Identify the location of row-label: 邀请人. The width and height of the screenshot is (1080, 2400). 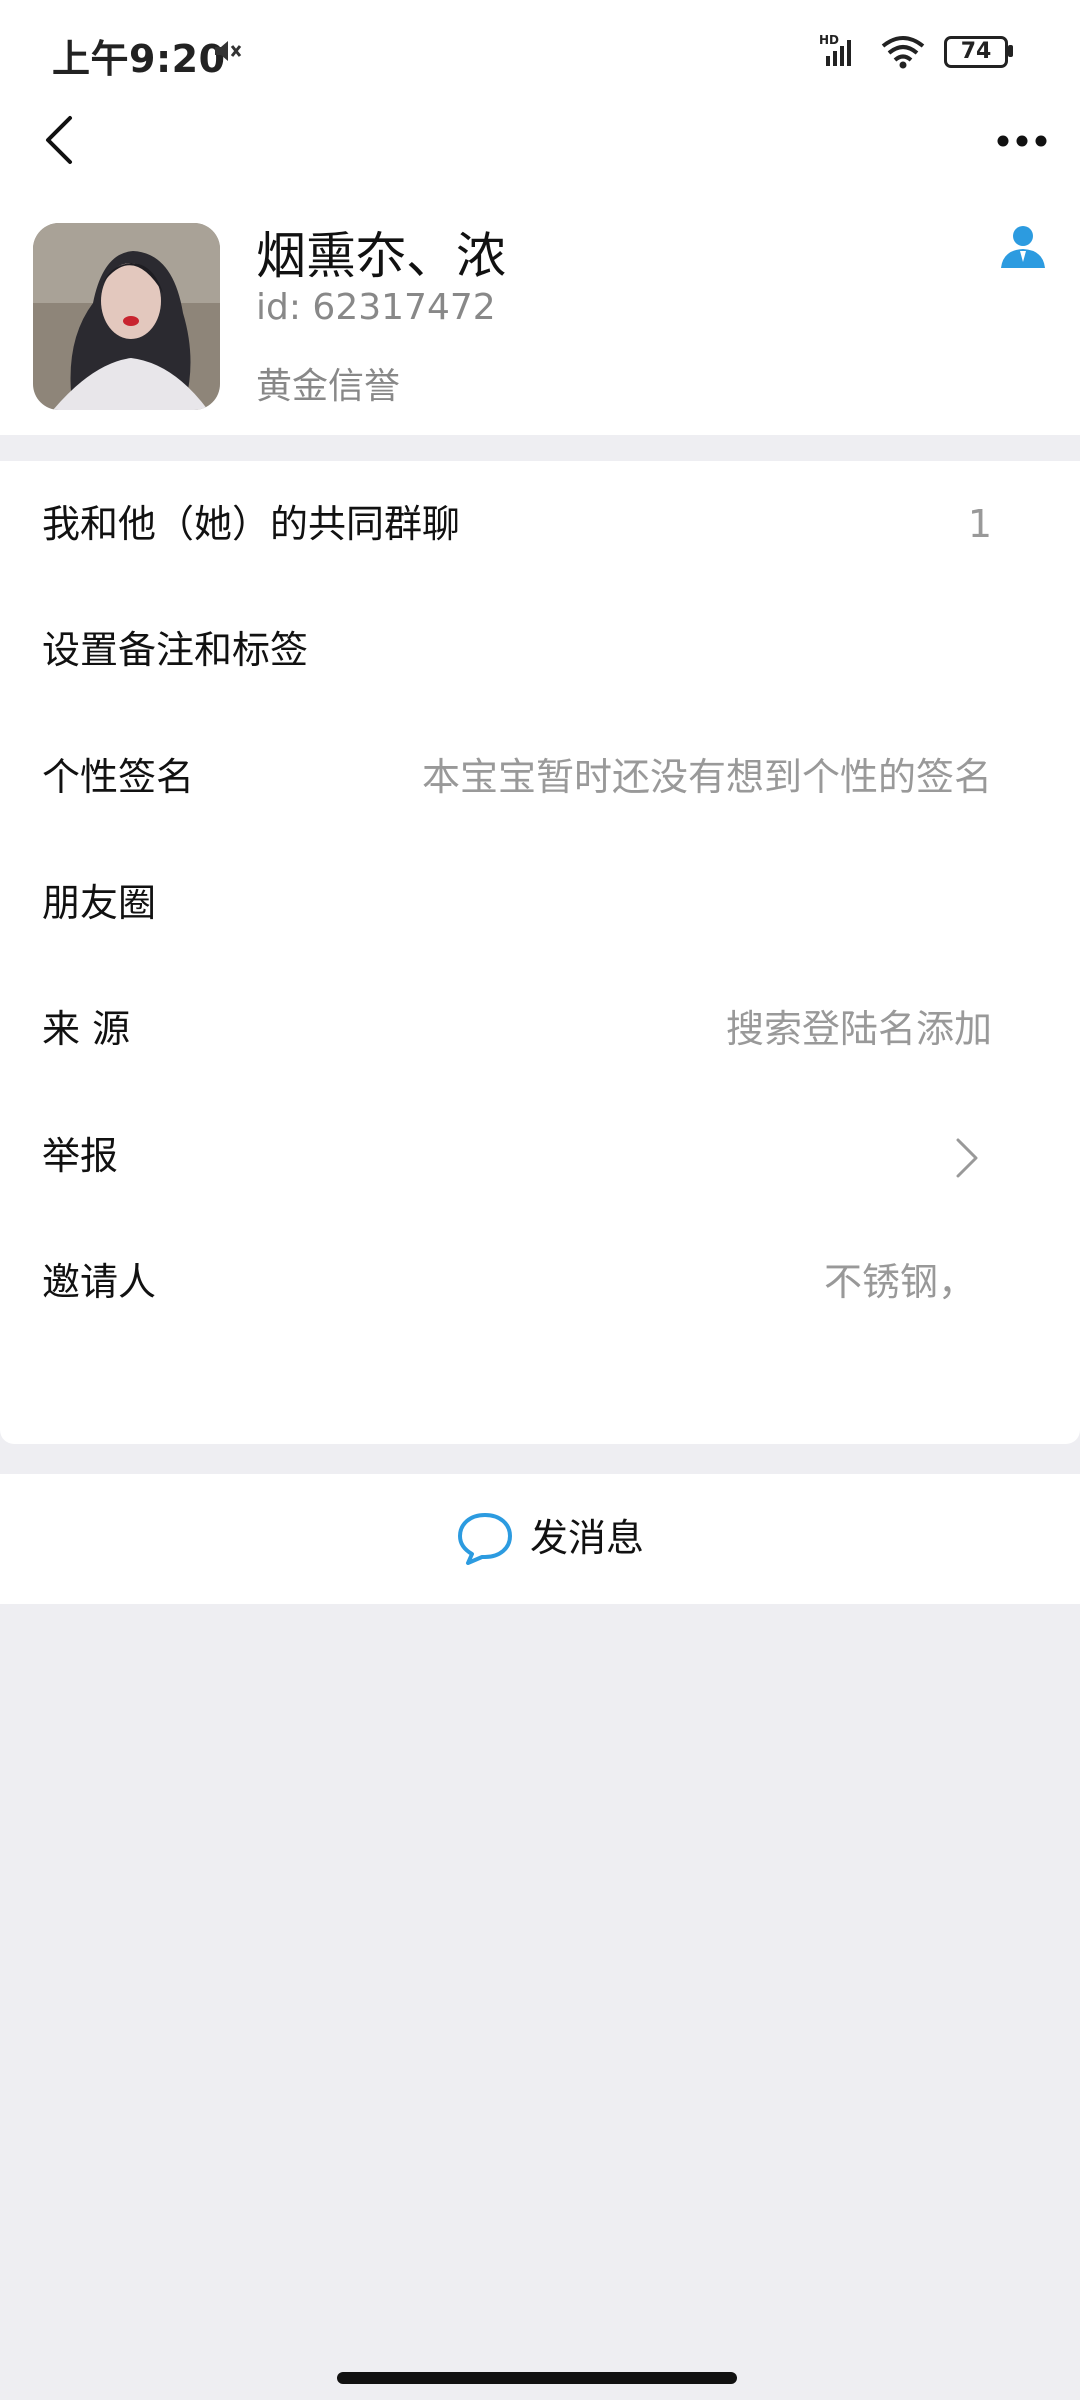
(99, 1282).